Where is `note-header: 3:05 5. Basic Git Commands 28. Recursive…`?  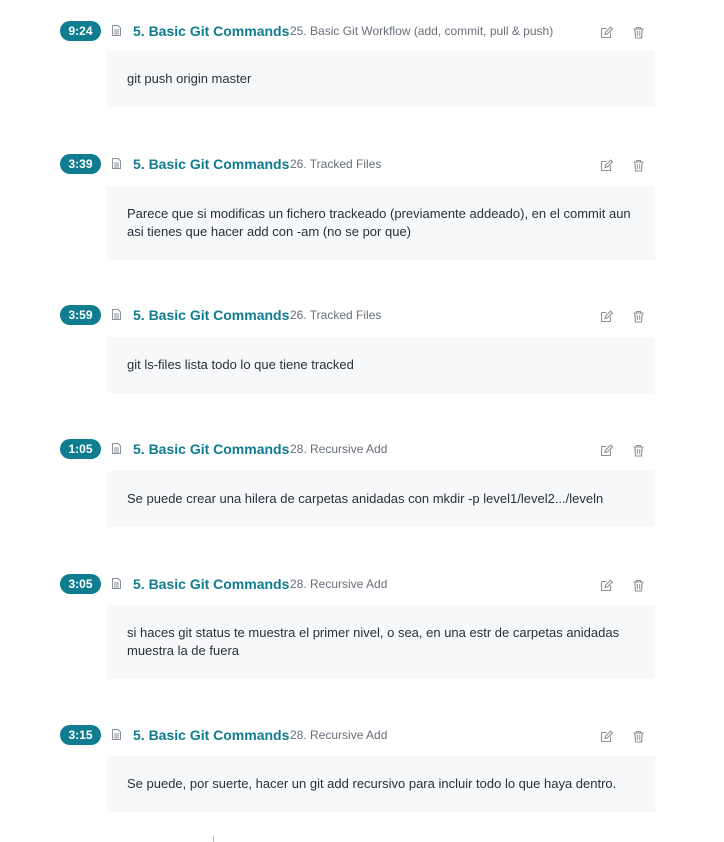 note-header: 3:05 5. Basic Git Commands 28. Recursive… is located at coordinates (362, 587).